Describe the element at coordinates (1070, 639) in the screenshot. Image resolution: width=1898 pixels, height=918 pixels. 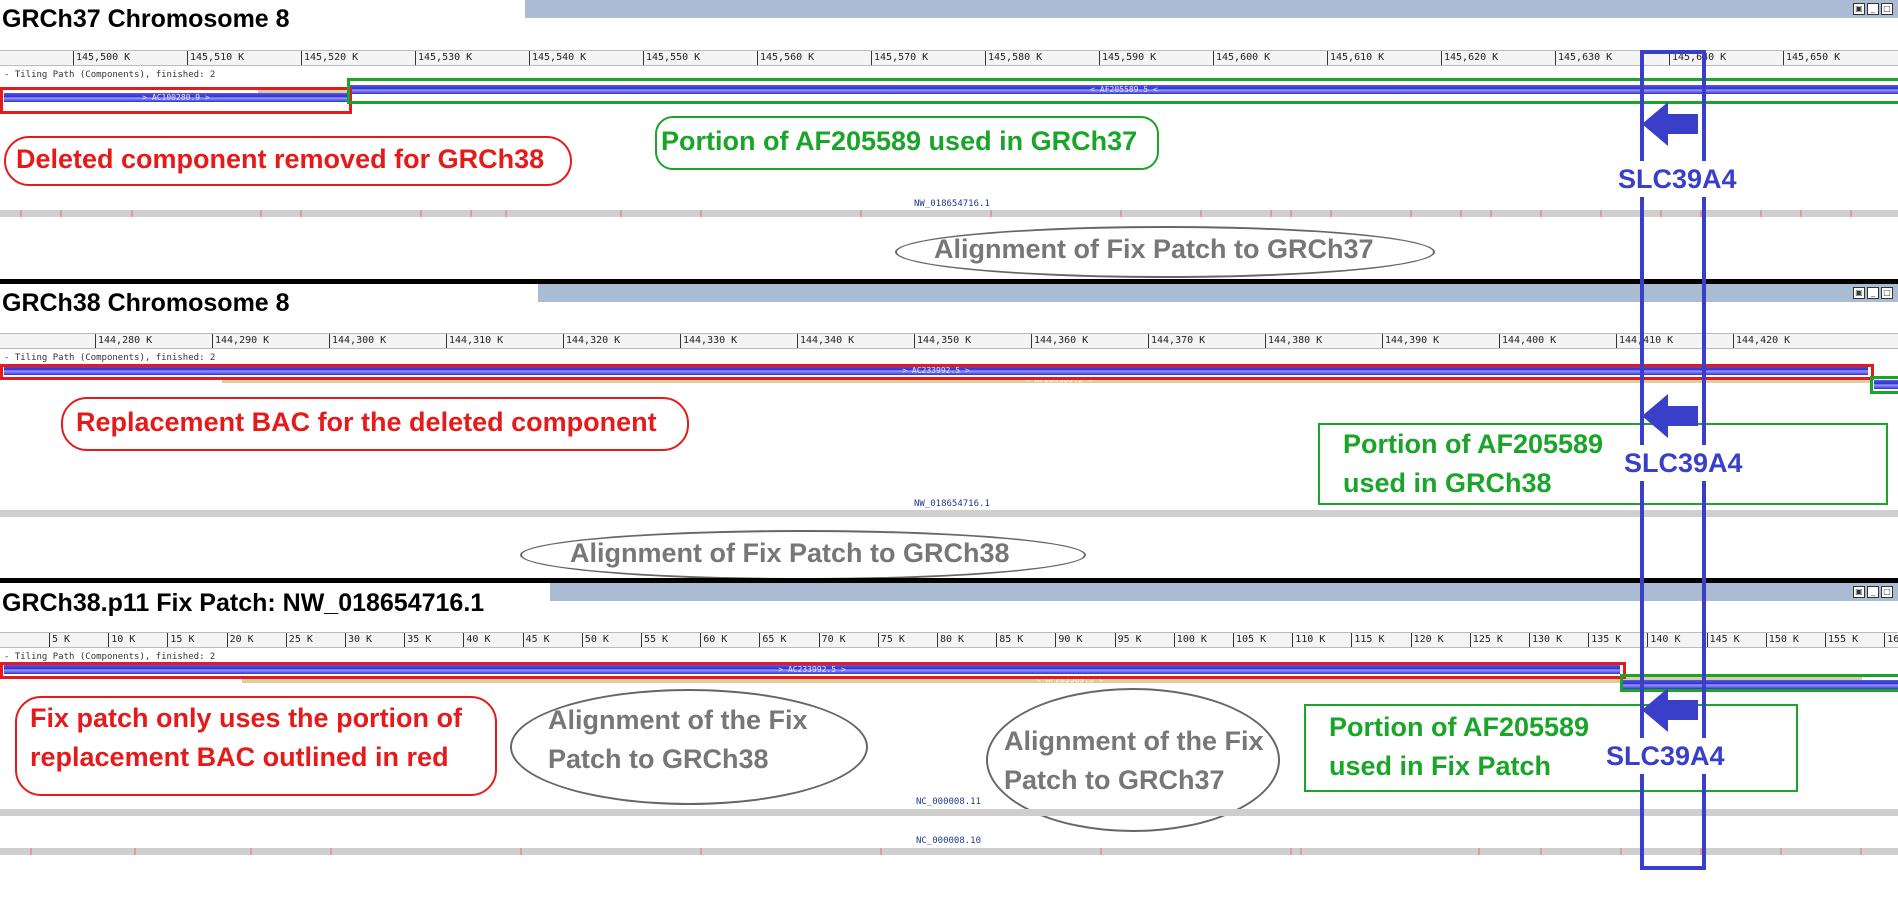
I see `ruler-tick-label: 90 K` at that location.